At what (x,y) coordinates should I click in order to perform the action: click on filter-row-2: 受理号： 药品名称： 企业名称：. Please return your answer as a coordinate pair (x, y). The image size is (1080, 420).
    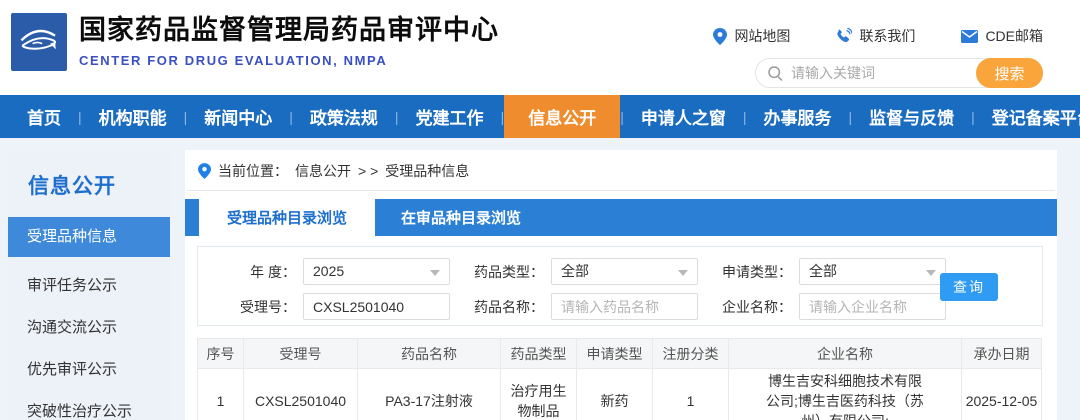
    Looking at the image, I should click on (620, 306).